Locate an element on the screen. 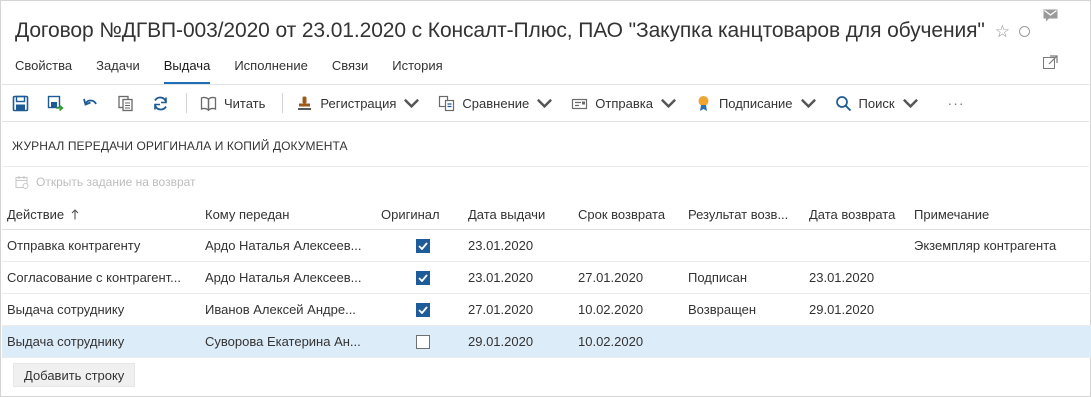 Image resolution: width=1091 pixels, height=397 pixels. refresh-icon is located at coordinates (160, 103).